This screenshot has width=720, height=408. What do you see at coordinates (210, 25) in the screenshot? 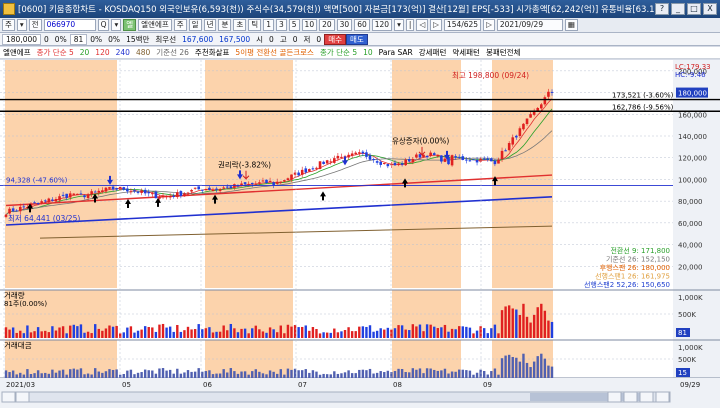
I see `toolbar-item: 년` at bounding box center [210, 25].